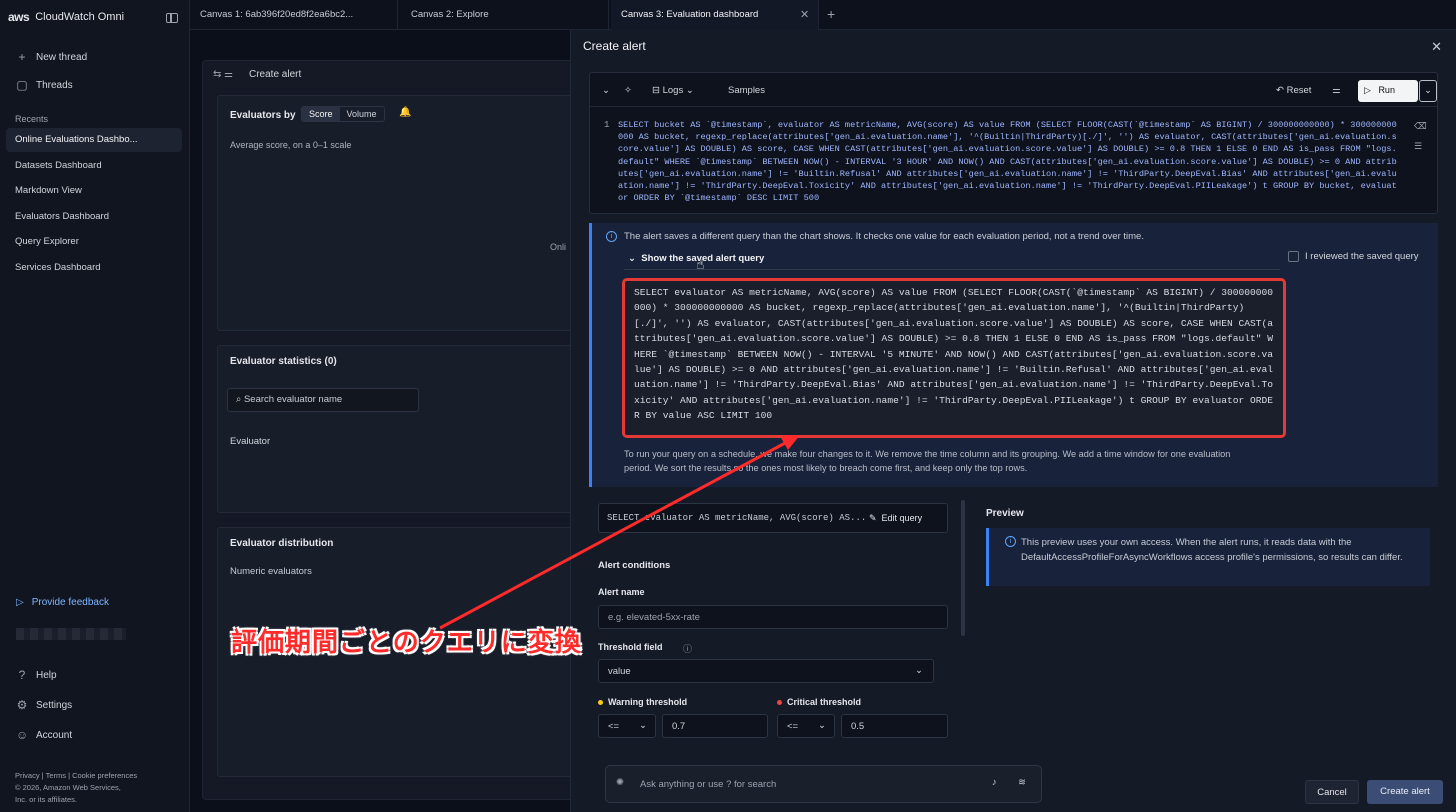 This screenshot has height=812, width=1456. What do you see at coordinates (687, 648) in the screenshot?
I see `info-icon: ⓘ` at bounding box center [687, 648].